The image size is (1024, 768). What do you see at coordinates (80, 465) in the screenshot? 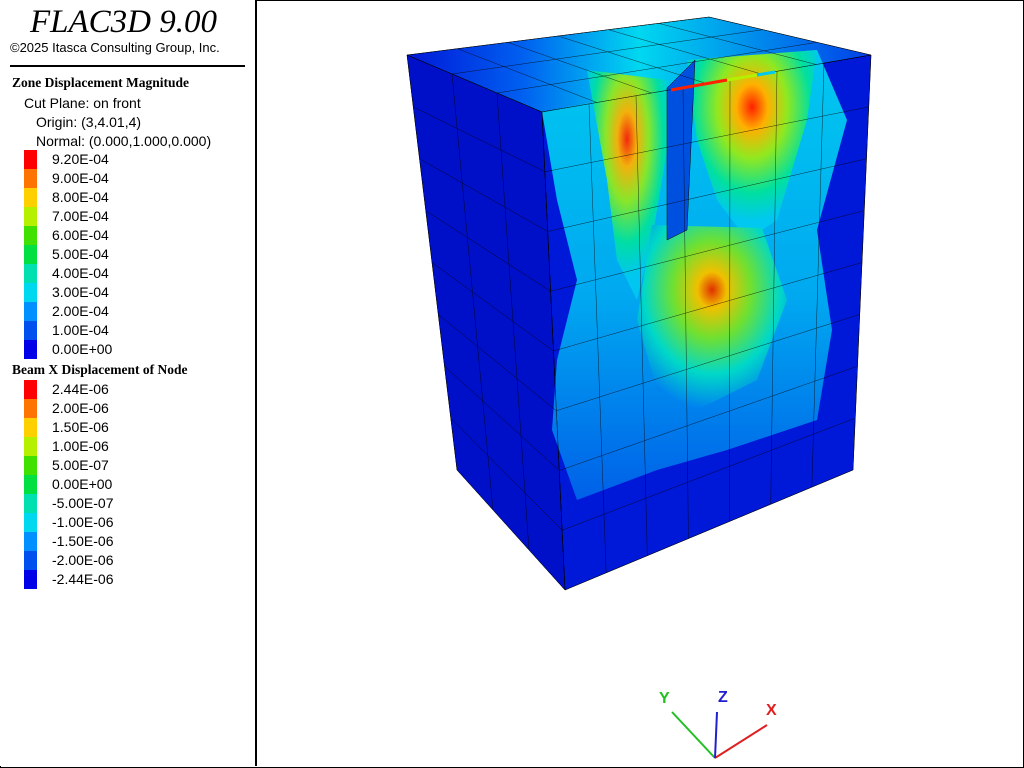
I see `beam-scale-label: 5.00E-07` at bounding box center [80, 465].